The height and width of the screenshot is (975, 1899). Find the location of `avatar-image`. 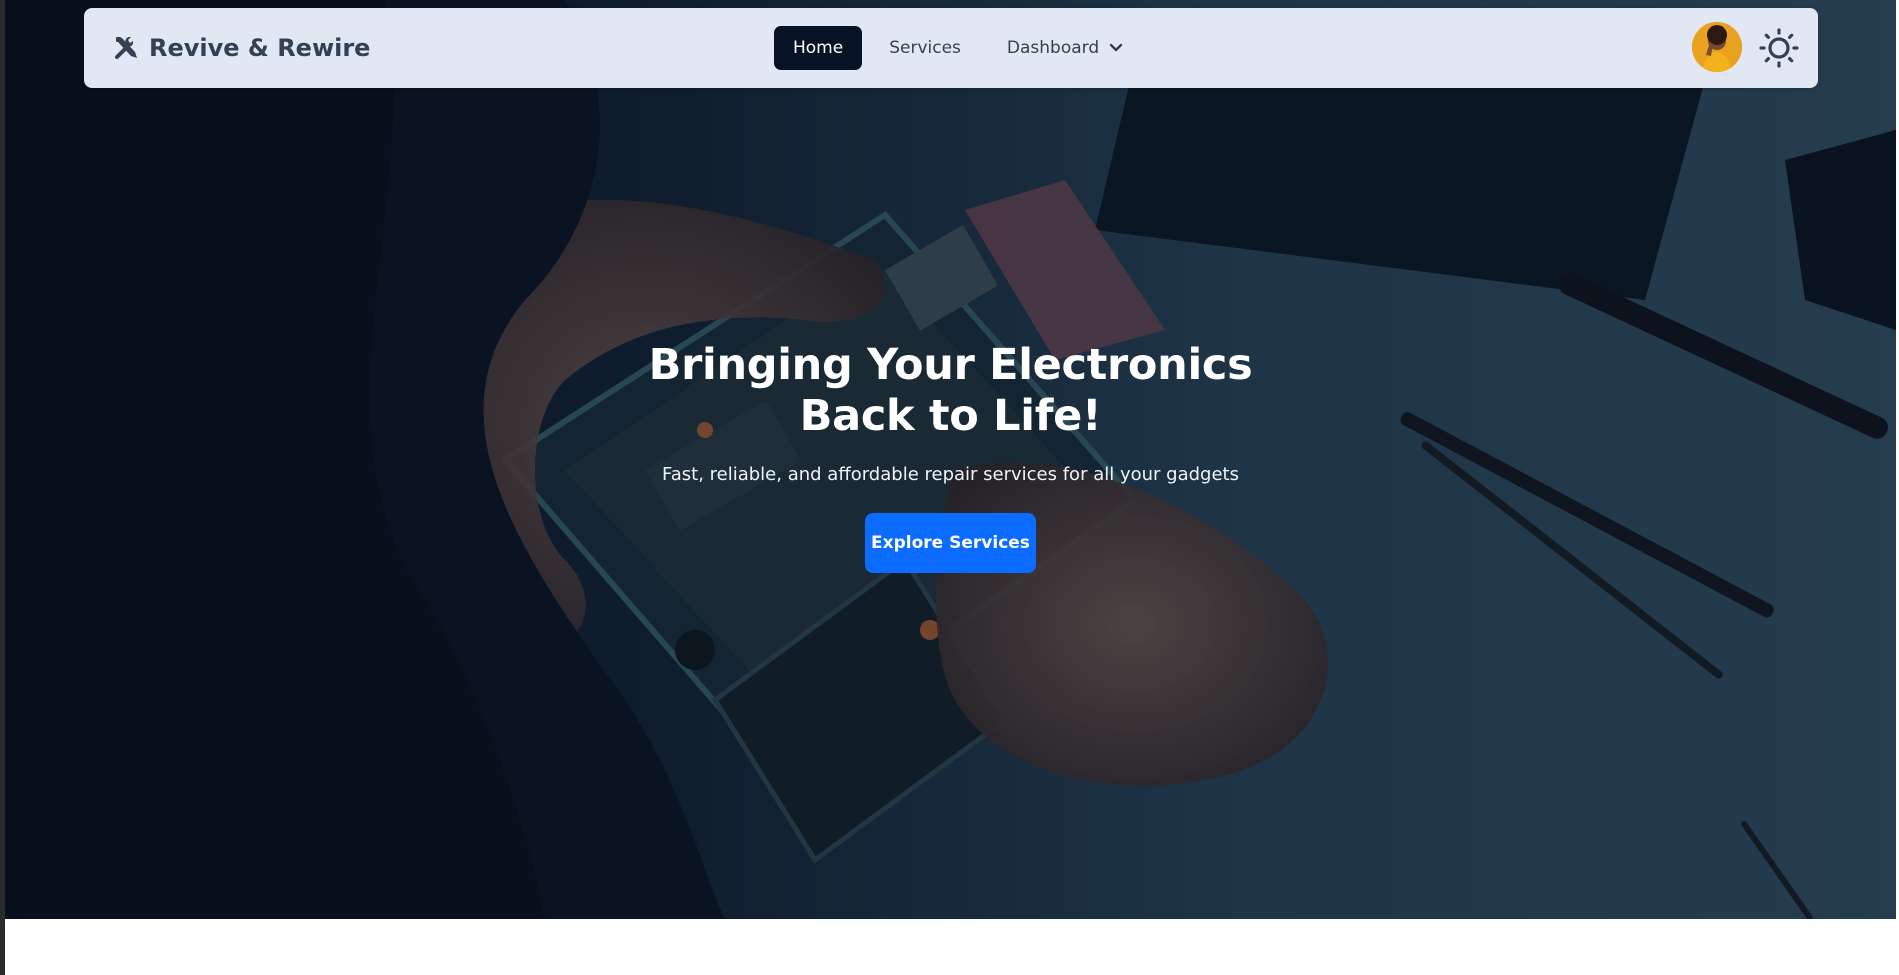

avatar-image is located at coordinates (1717, 47).